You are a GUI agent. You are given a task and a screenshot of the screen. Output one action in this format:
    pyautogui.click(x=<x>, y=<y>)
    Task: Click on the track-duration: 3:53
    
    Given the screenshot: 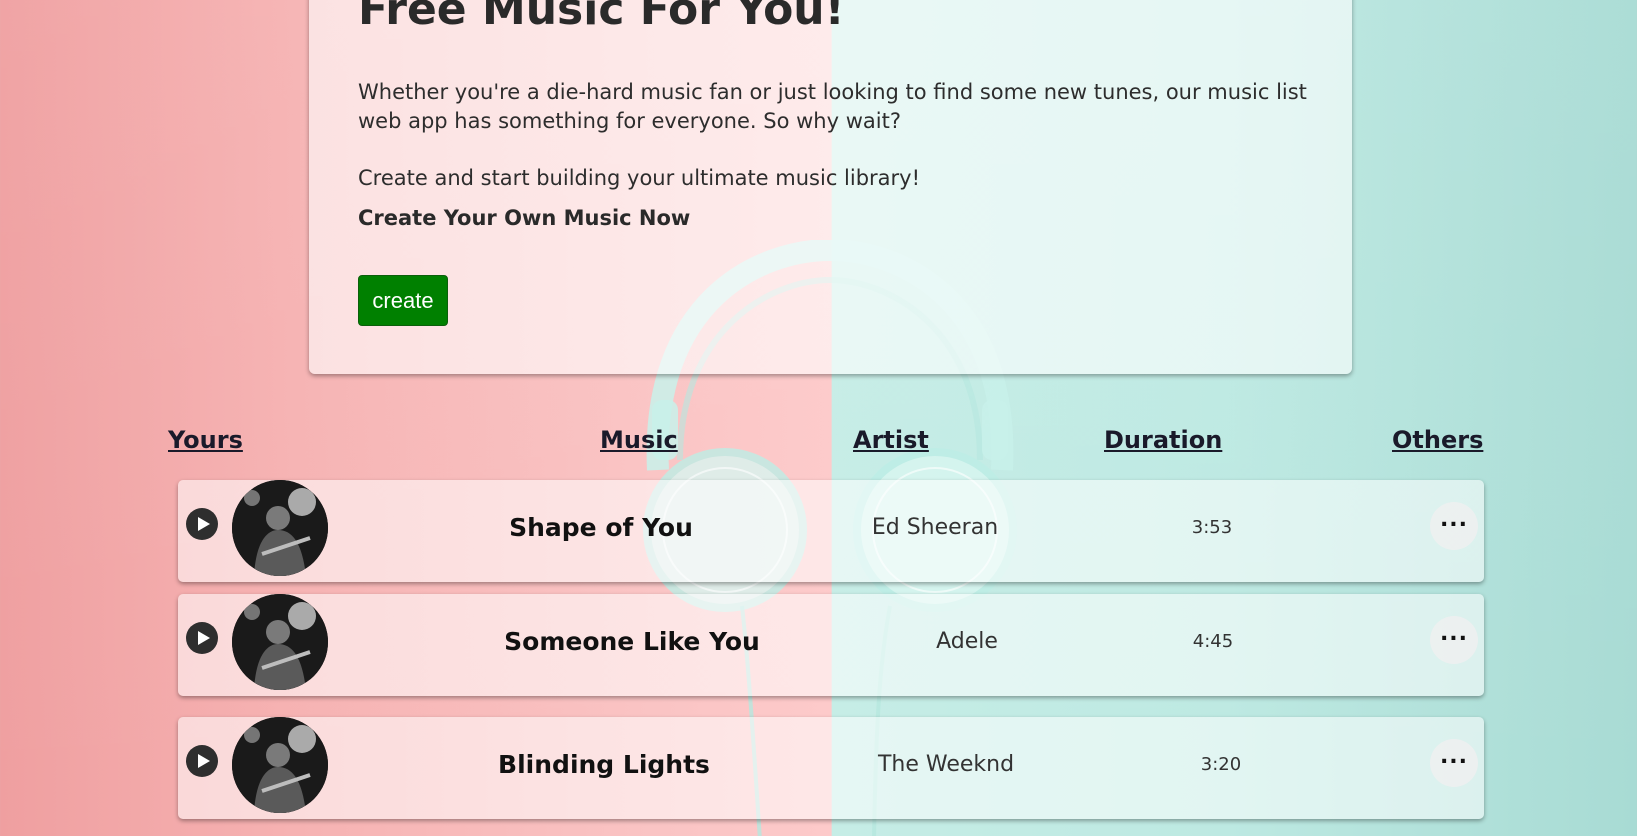 What is the action you would take?
    pyautogui.click(x=1212, y=527)
    